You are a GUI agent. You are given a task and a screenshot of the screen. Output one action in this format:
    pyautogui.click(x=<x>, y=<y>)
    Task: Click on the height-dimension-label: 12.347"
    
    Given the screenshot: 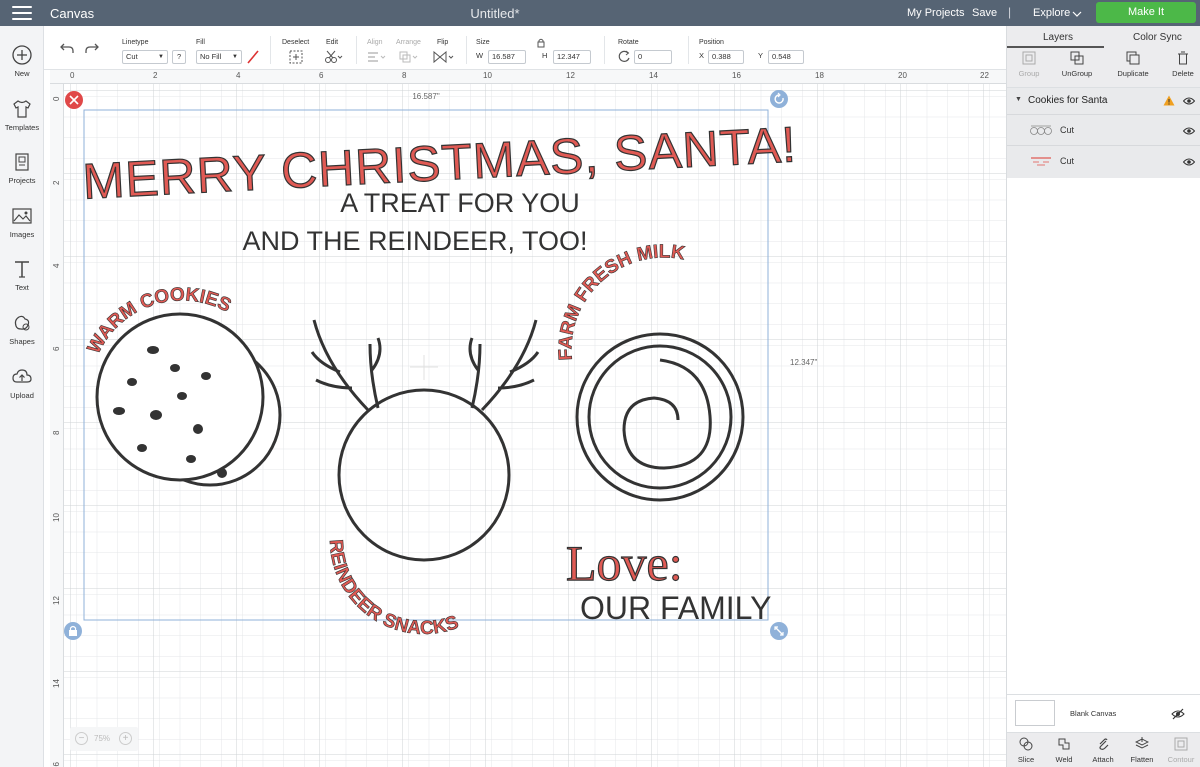 What is the action you would take?
    pyautogui.click(x=803, y=362)
    